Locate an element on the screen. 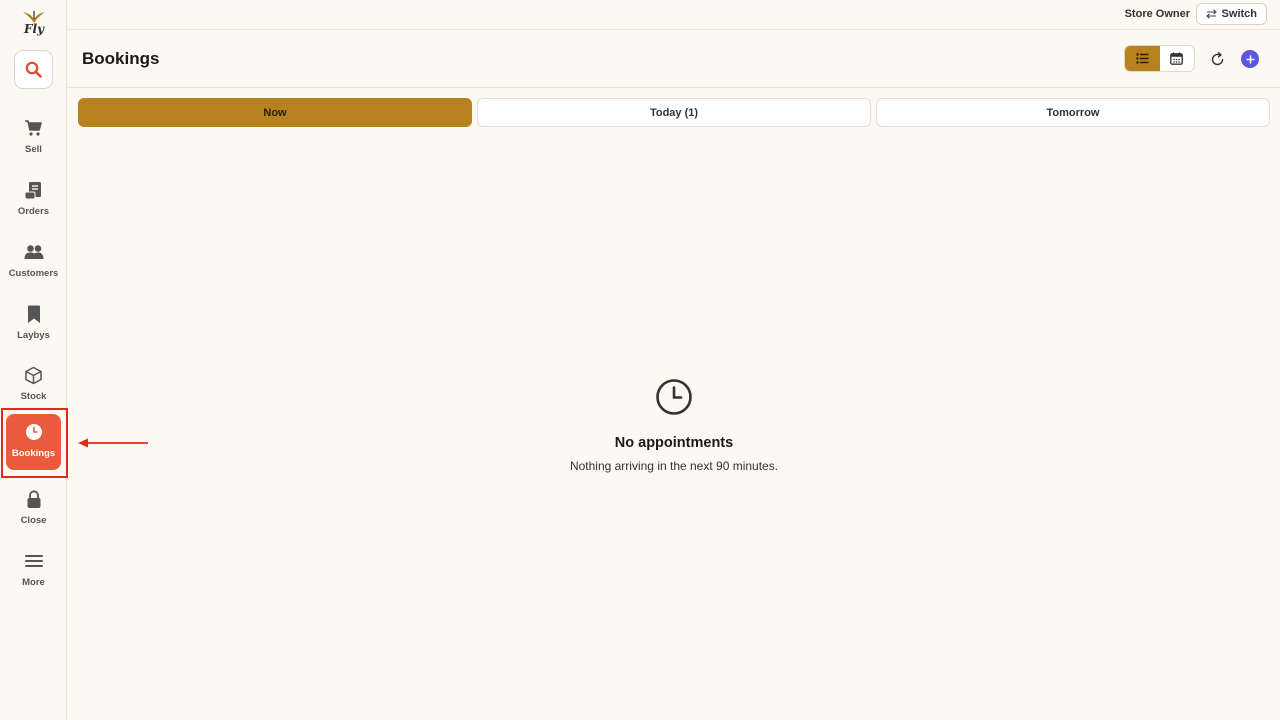  plus-icon is located at coordinates (1250, 59).